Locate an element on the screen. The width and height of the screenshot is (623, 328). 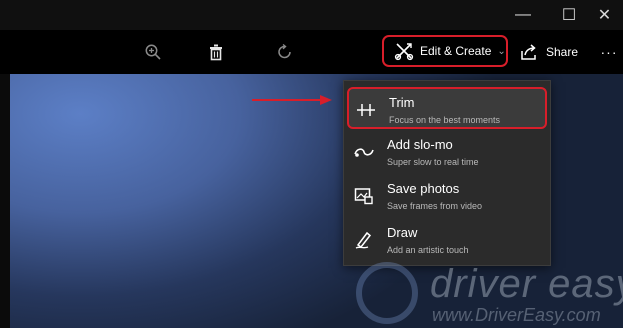
arrow-annotation is located at coordinates (292, 100).